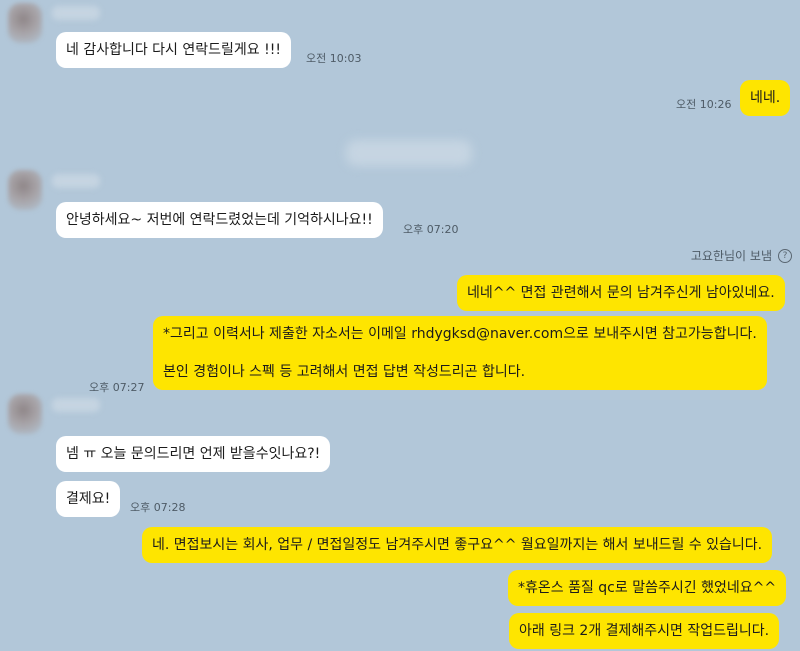 Image resolution: width=800 pixels, height=651 pixels. I want to click on message-bubble: 네네^^ 면접 관련해서 문의 남겨주신게 남아있네요., so click(621, 293).